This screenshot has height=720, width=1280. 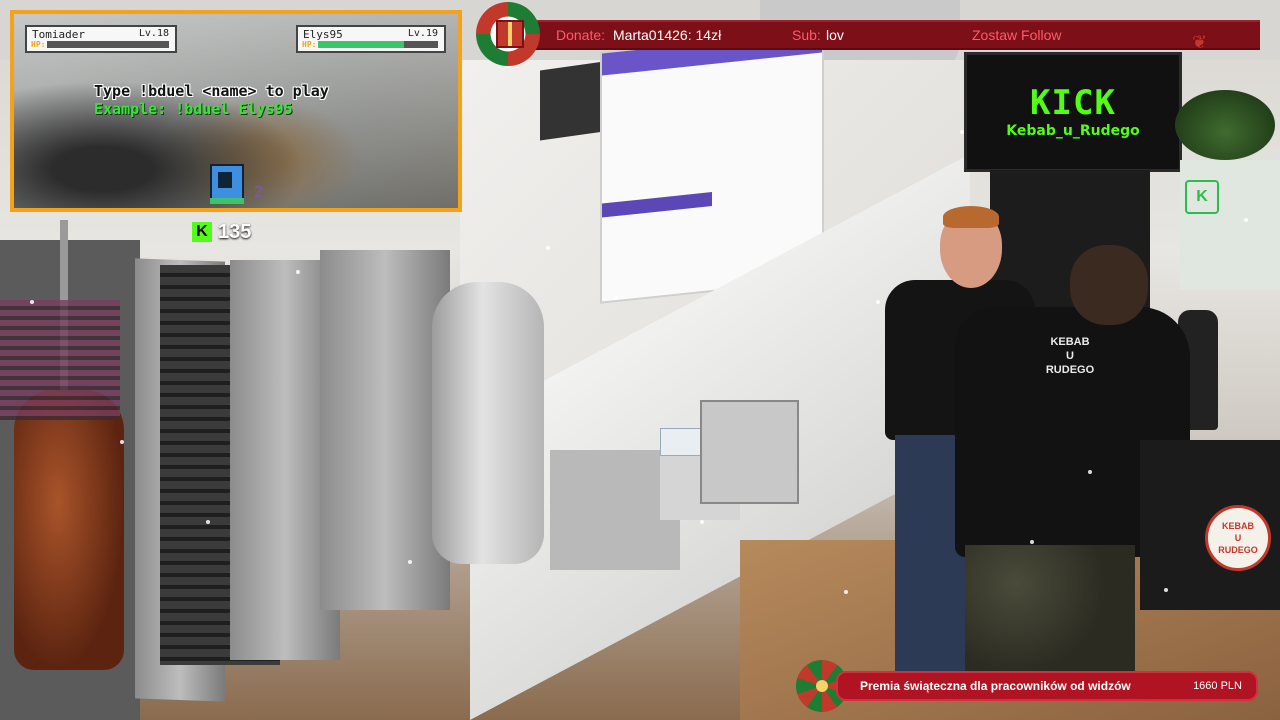 I want to click on player2-level: Lv.19, so click(x=422, y=33).